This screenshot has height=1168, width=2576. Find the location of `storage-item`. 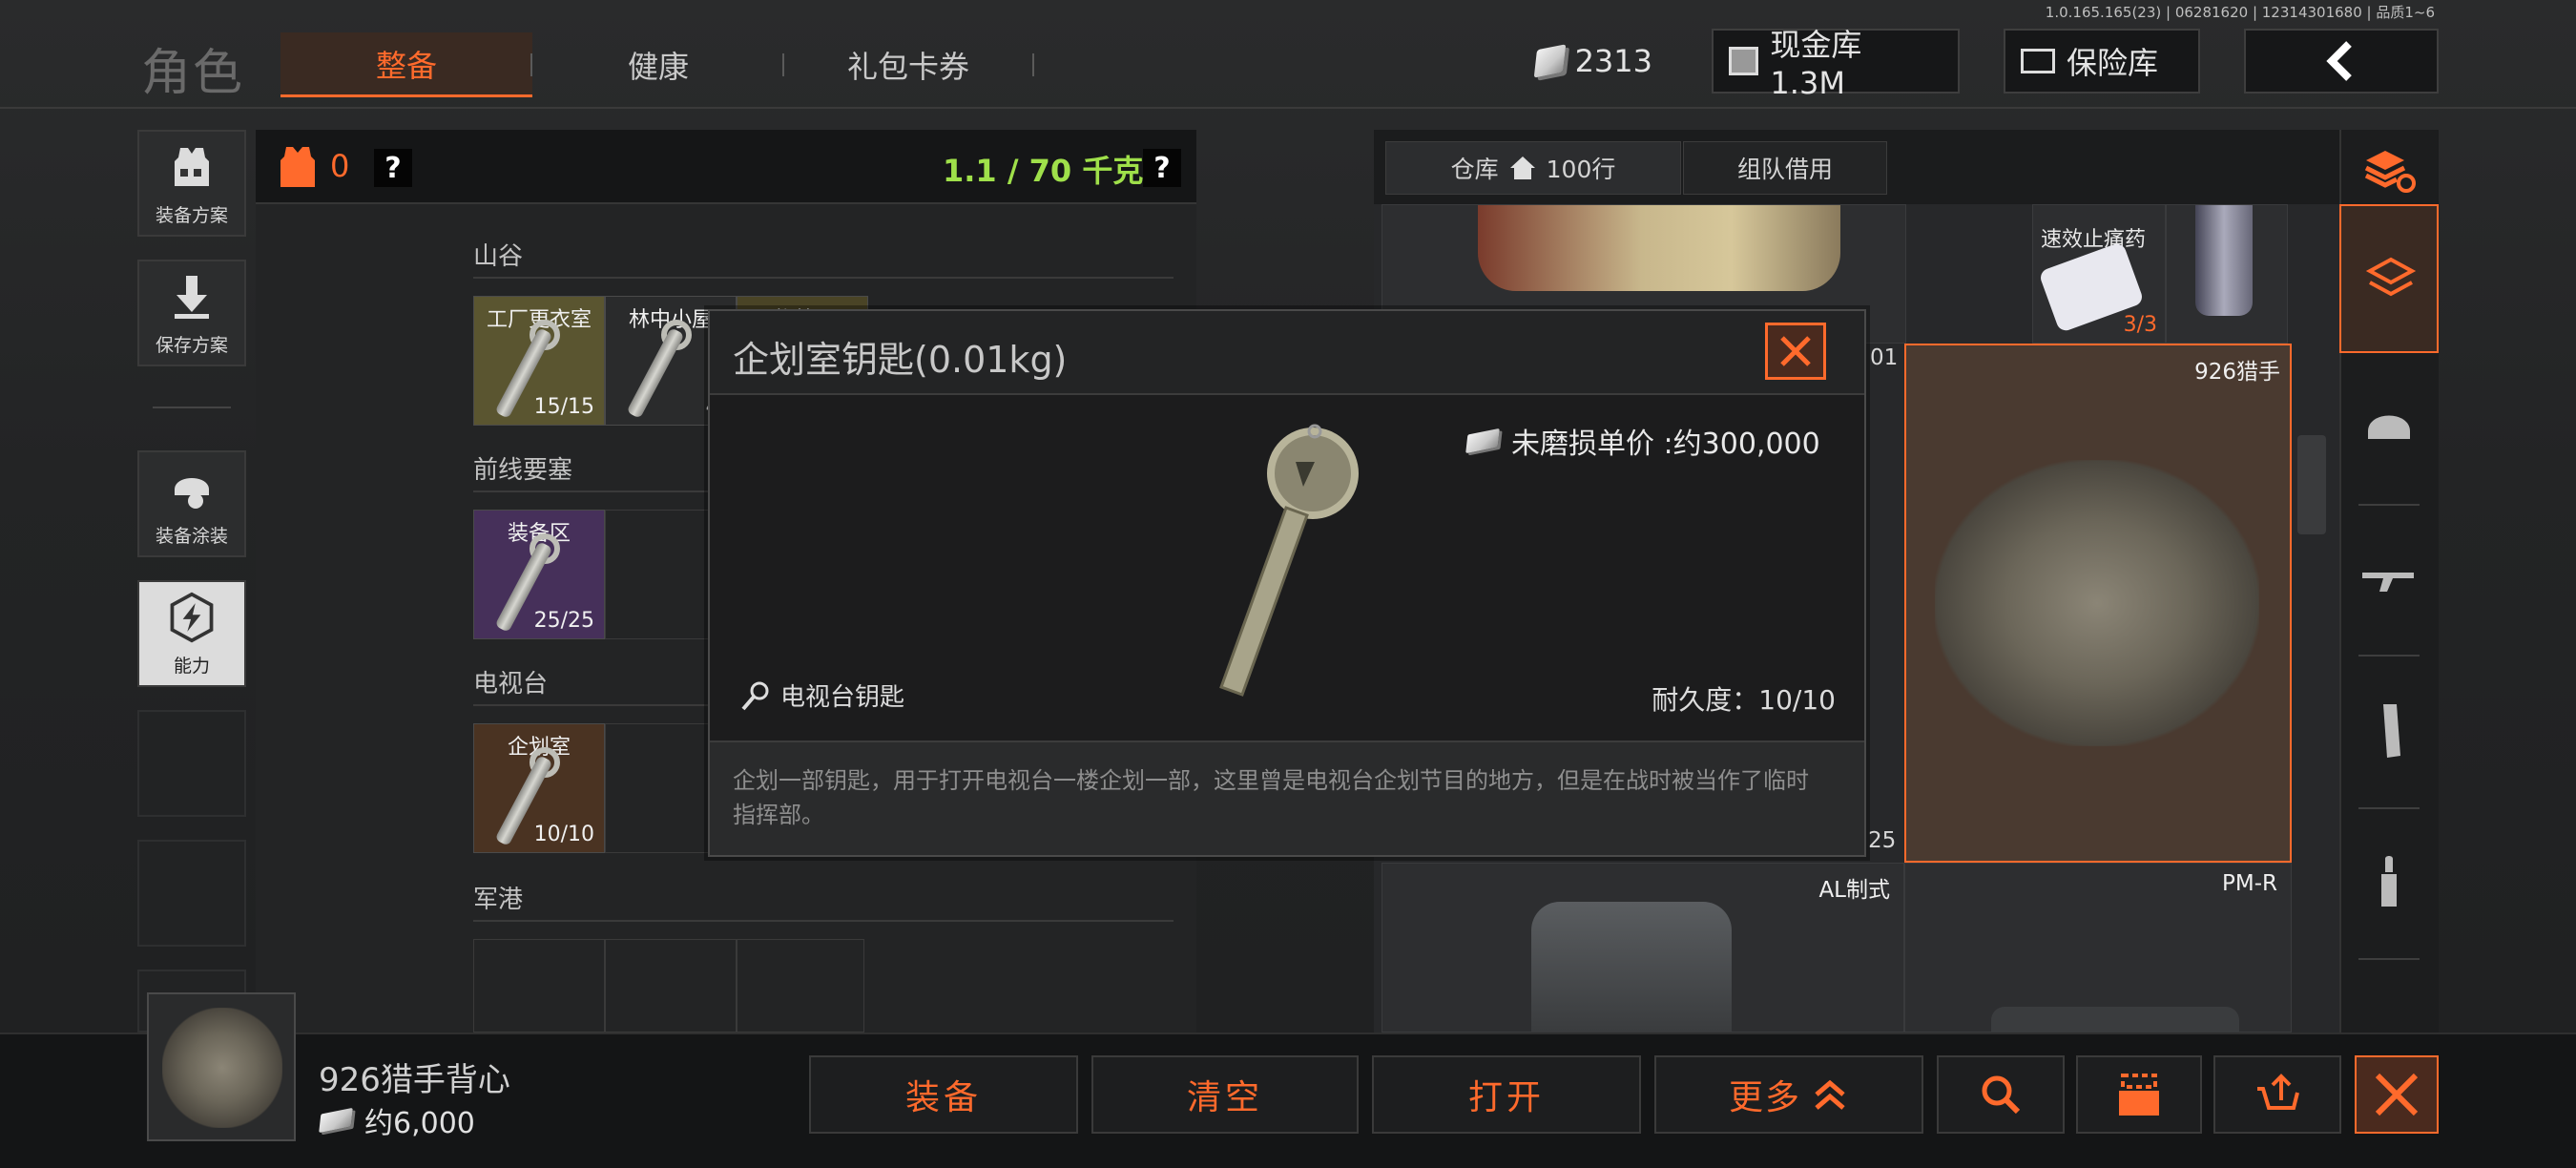

storage-item is located at coordinates (2227, 274).